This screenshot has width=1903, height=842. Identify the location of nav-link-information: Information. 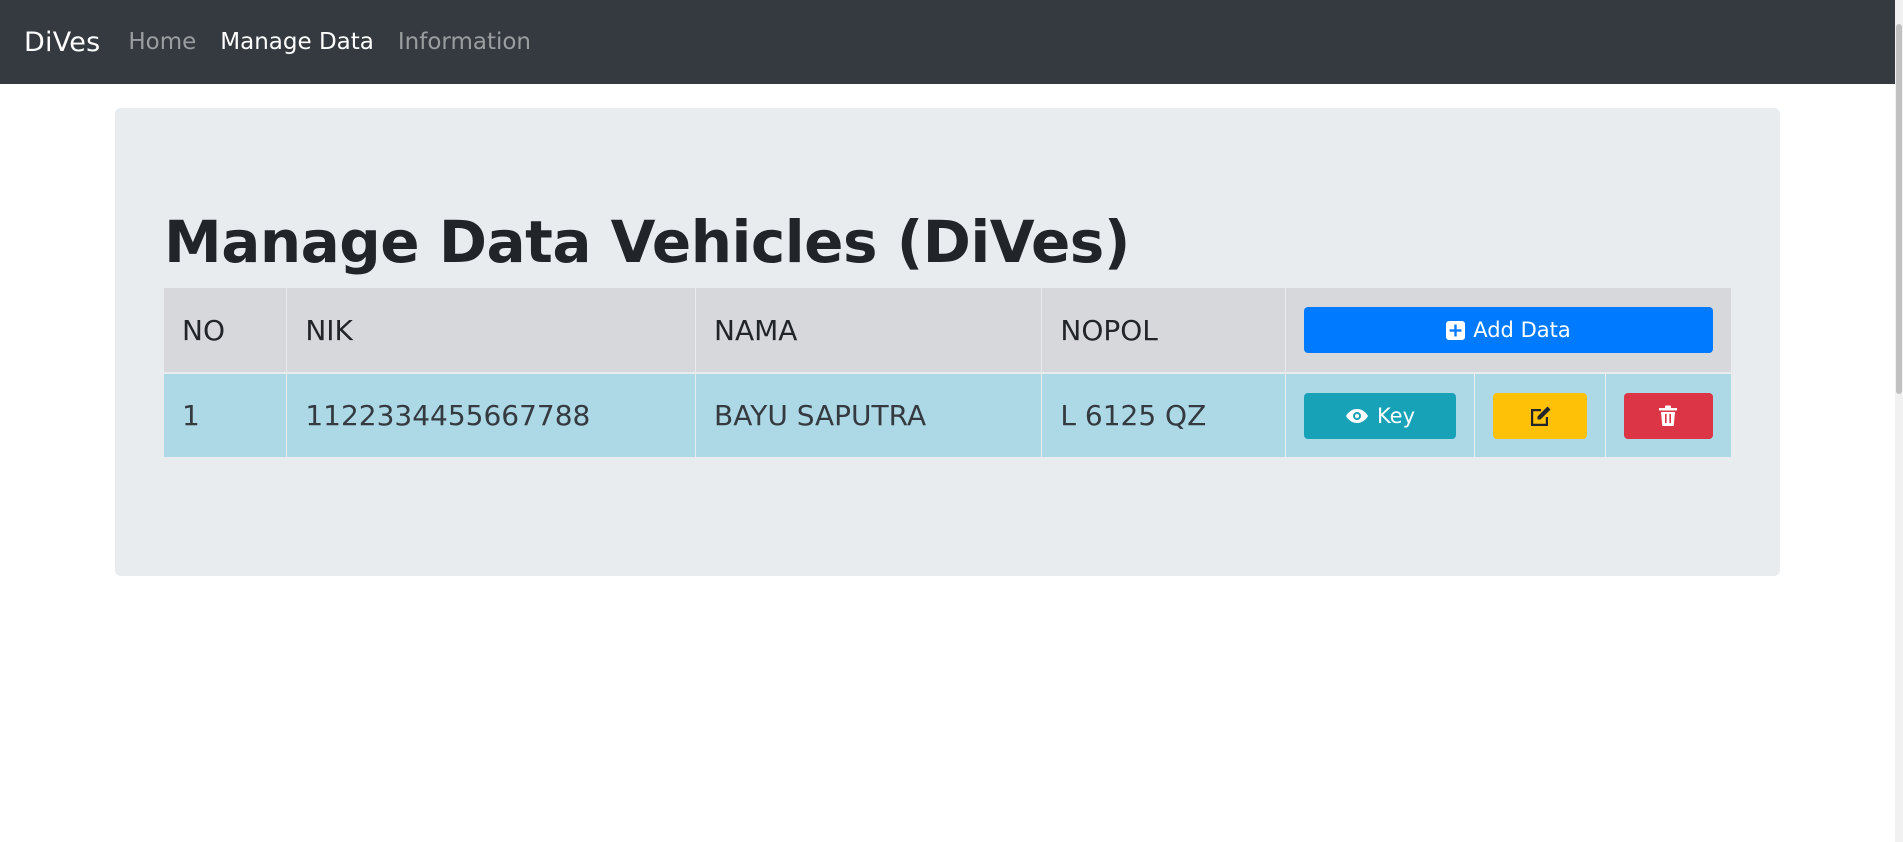
(464, 42).